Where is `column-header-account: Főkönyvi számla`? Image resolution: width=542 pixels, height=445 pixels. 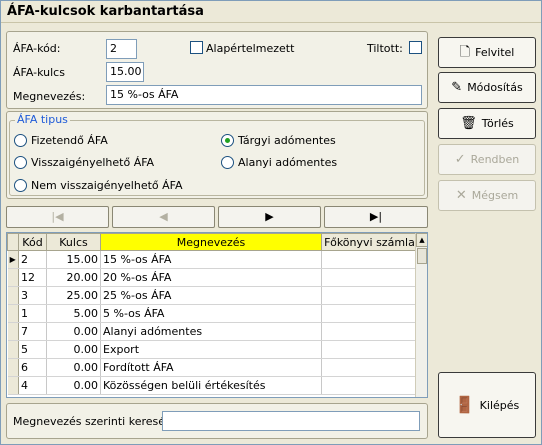 column-header-account: Főkönyvi számla is located at coordinates (369, 242).